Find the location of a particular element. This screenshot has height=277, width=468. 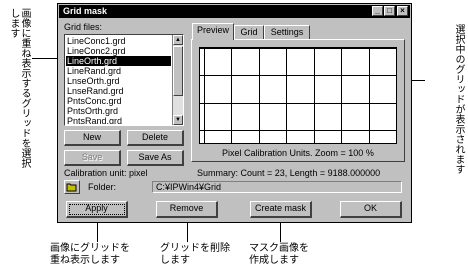

list-item: PntsRand.grd is located at coordinates (118, 120).